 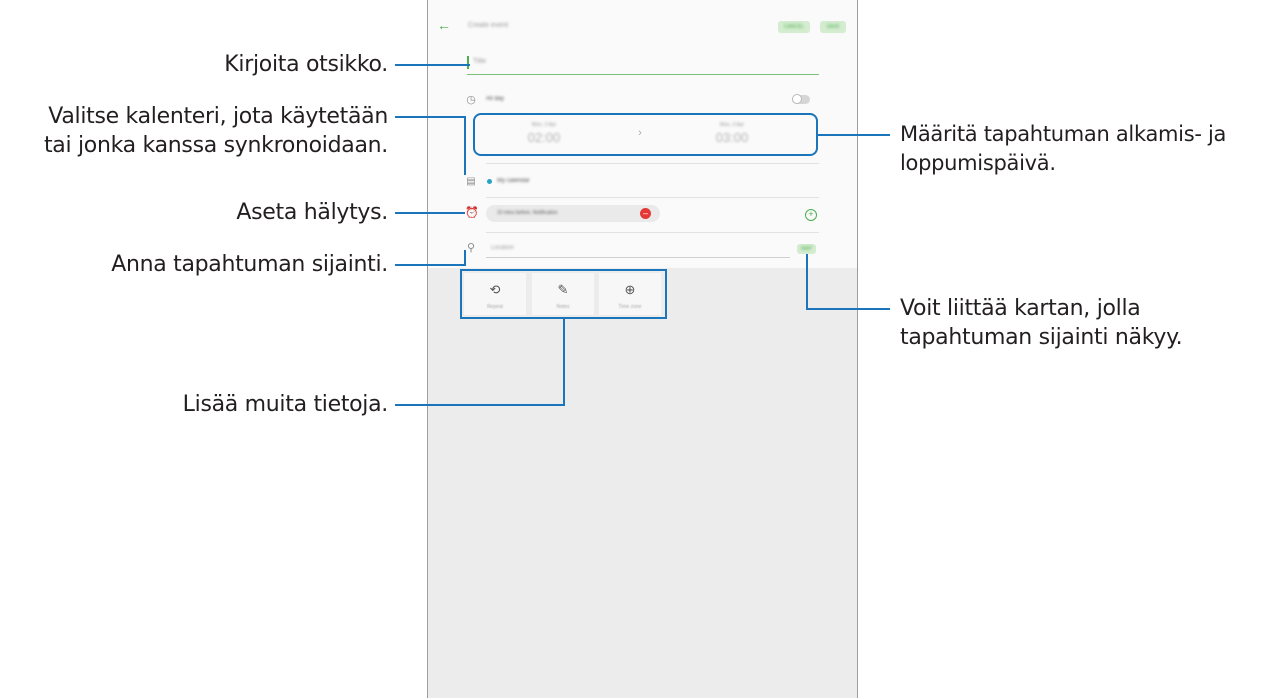 I want to click on callout-title: Kirjoita otsikko., so click(x=306, y=64).